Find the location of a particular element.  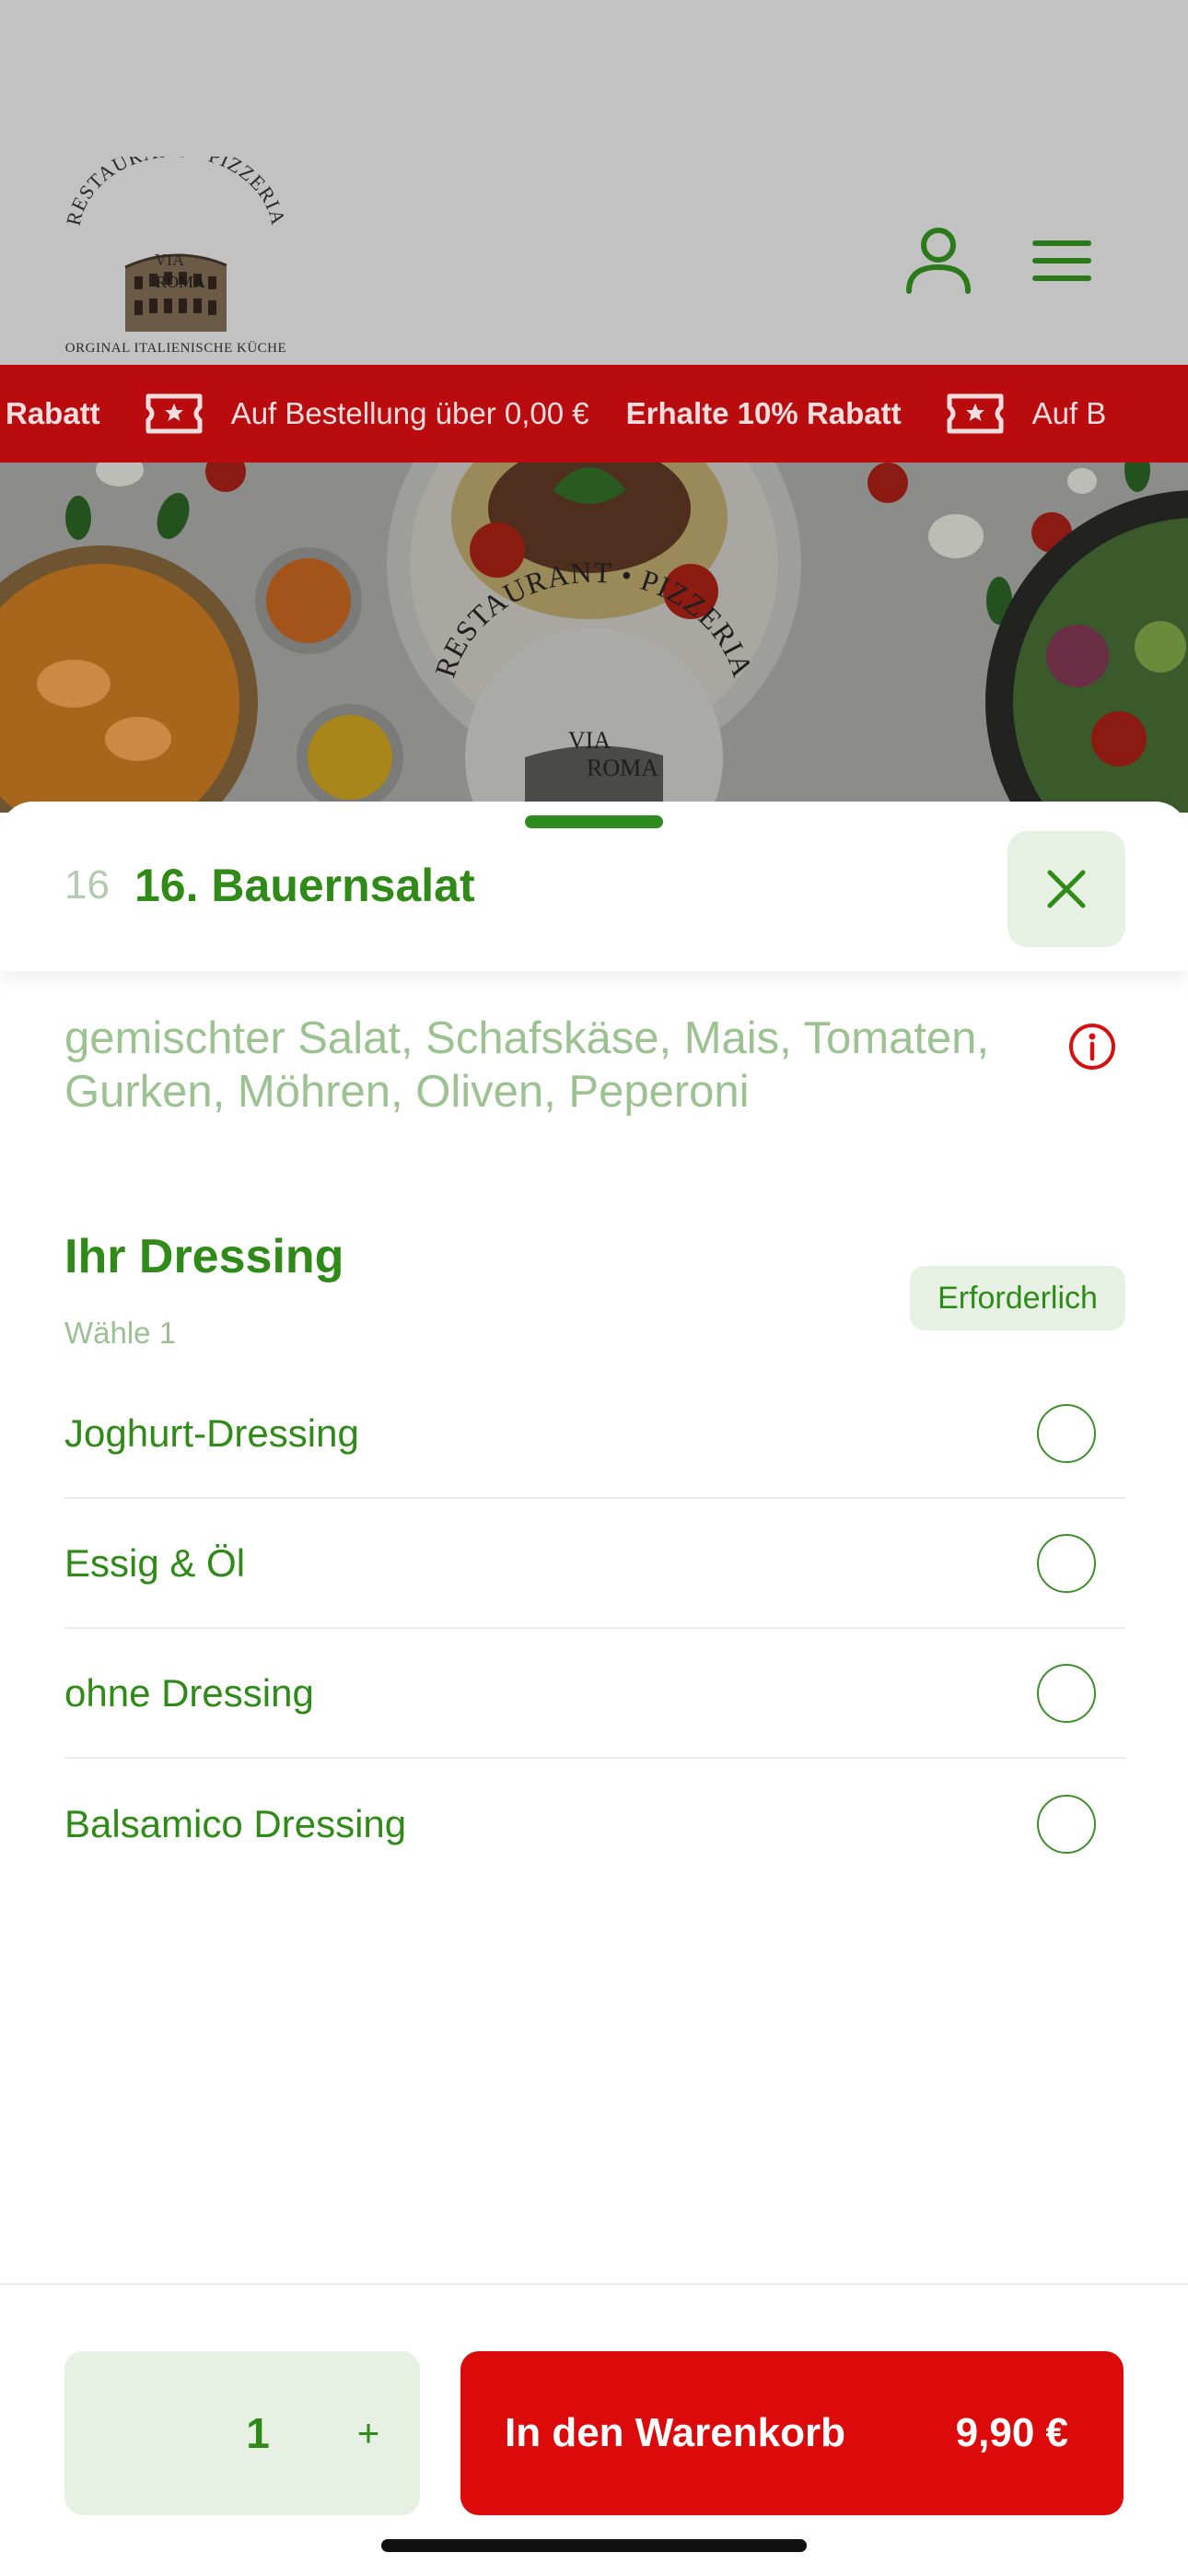

order-footer: 1 + In den Warenkorb 9,90 € is located at coordinates (594, 2429).